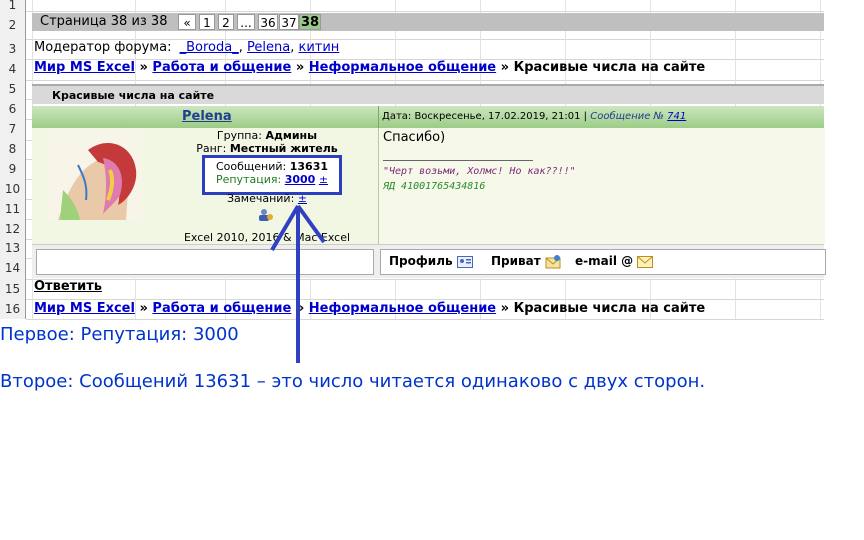 The image size is (864, 540). What do you see at coordinates (13, 25) in the screenshot?
I see `row-number: 2` at bounding box center [13, 25].